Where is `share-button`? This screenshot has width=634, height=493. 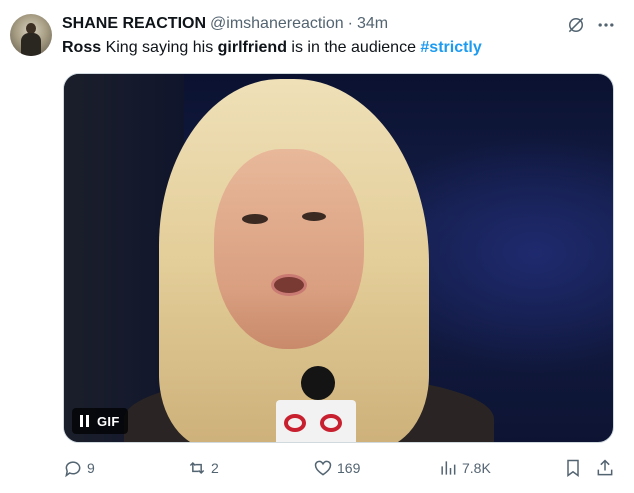
share-button is located at coordinates (605, 468).